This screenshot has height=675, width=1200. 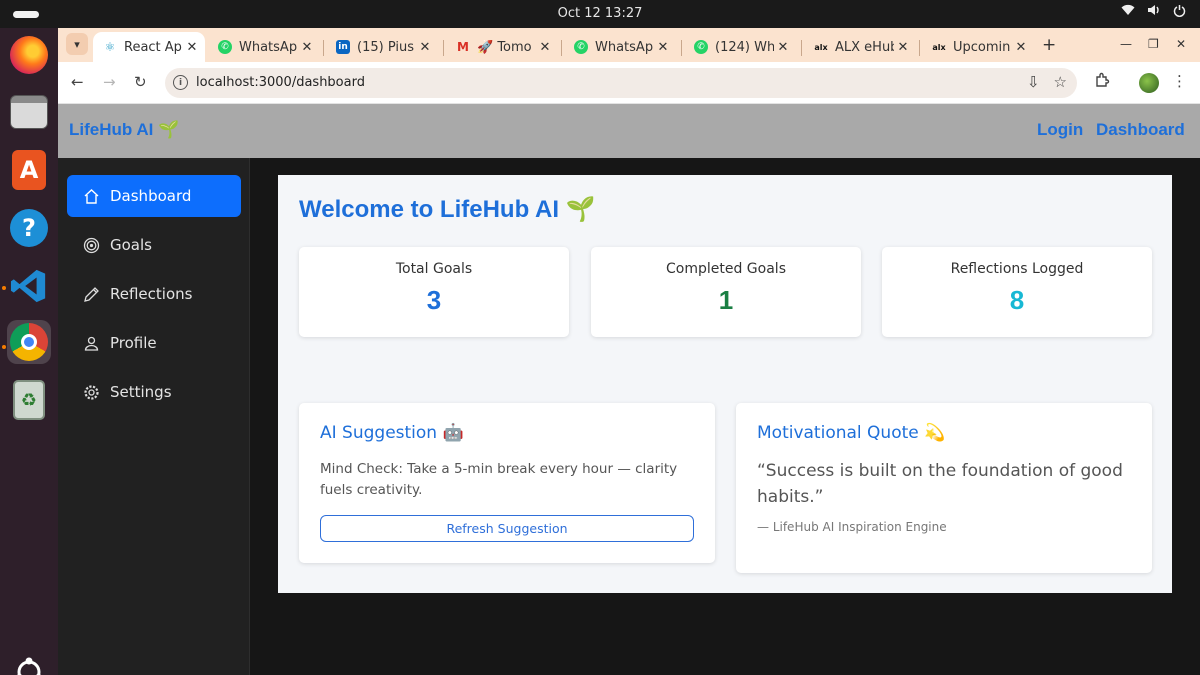 I want to click on show-apps-icon, so click(x=29, y=665).